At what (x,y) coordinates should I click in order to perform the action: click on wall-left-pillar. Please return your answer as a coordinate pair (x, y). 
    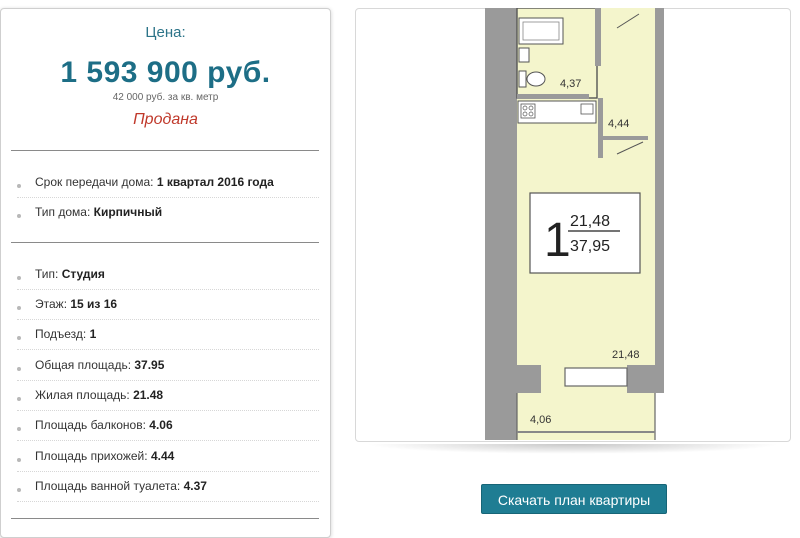
    Looking at the image, I should click on (529, 379).